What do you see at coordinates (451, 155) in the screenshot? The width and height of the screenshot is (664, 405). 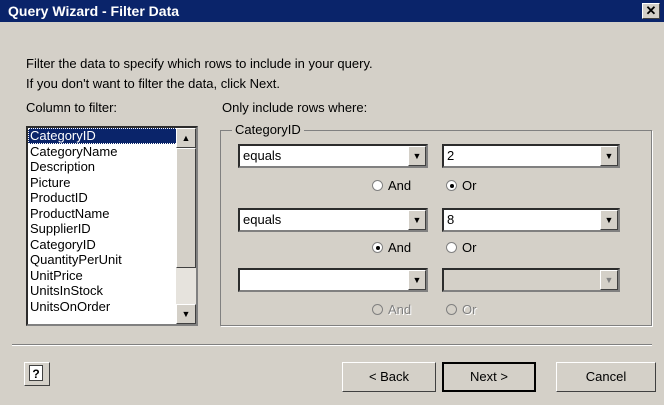 I see `value-text-1: 2` at bounding box center [451, 155].